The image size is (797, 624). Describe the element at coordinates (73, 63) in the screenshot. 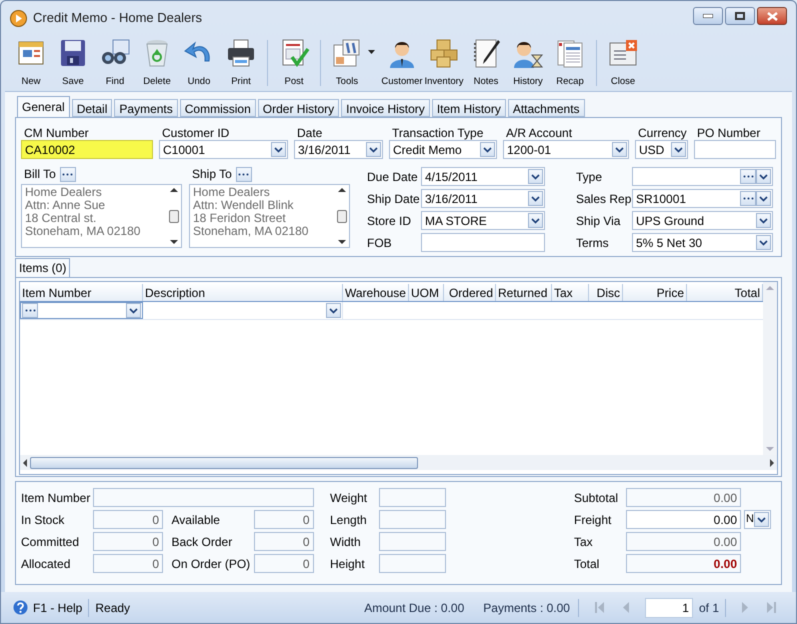

I see `toolbar-button: Save` at that location.